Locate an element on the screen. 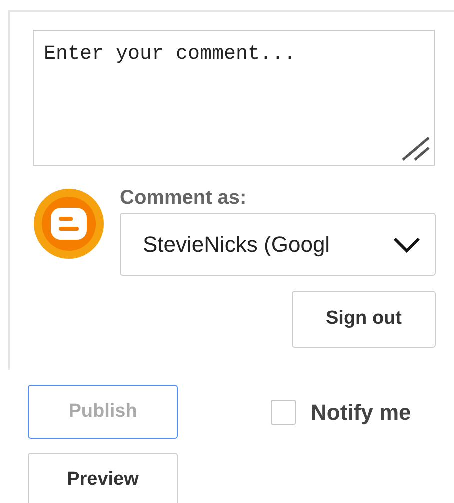 The image size is (454, 503). chevron-down-icon is located at coordinates (407, 244).